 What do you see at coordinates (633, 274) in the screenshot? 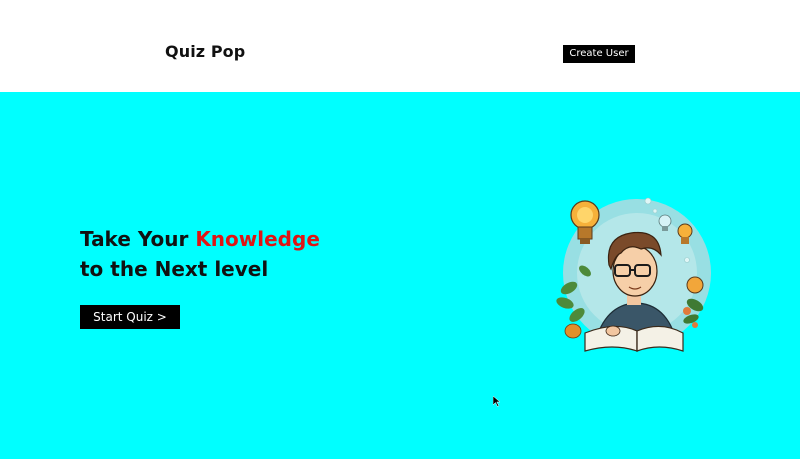
I see `student-reading-illustration` at bounding box center [633, 274].